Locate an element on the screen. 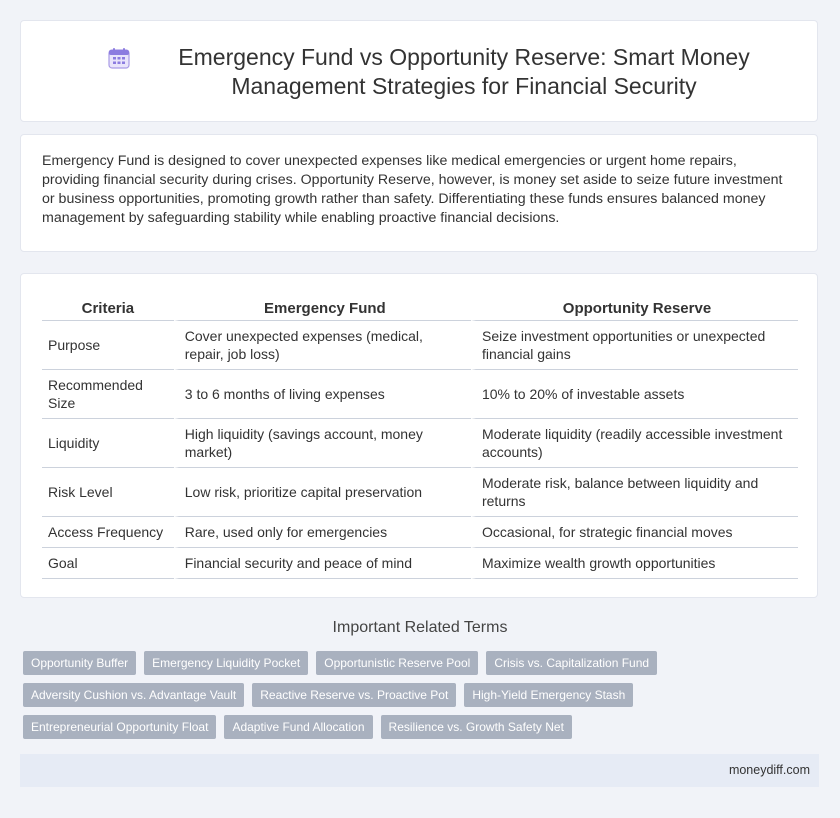  criteria-cell: Access Frequency is located at coordinates (108, 532).